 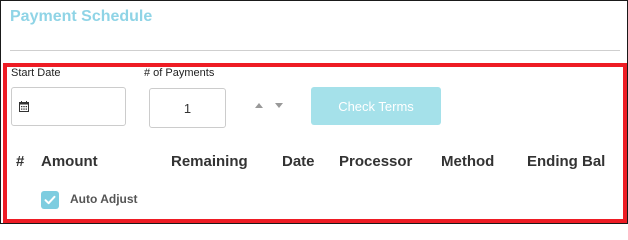 What do you see at coordinates (376, 161) in the screenshot?
I see `col-header-processor: Processor` at bounding box center [376, 161].